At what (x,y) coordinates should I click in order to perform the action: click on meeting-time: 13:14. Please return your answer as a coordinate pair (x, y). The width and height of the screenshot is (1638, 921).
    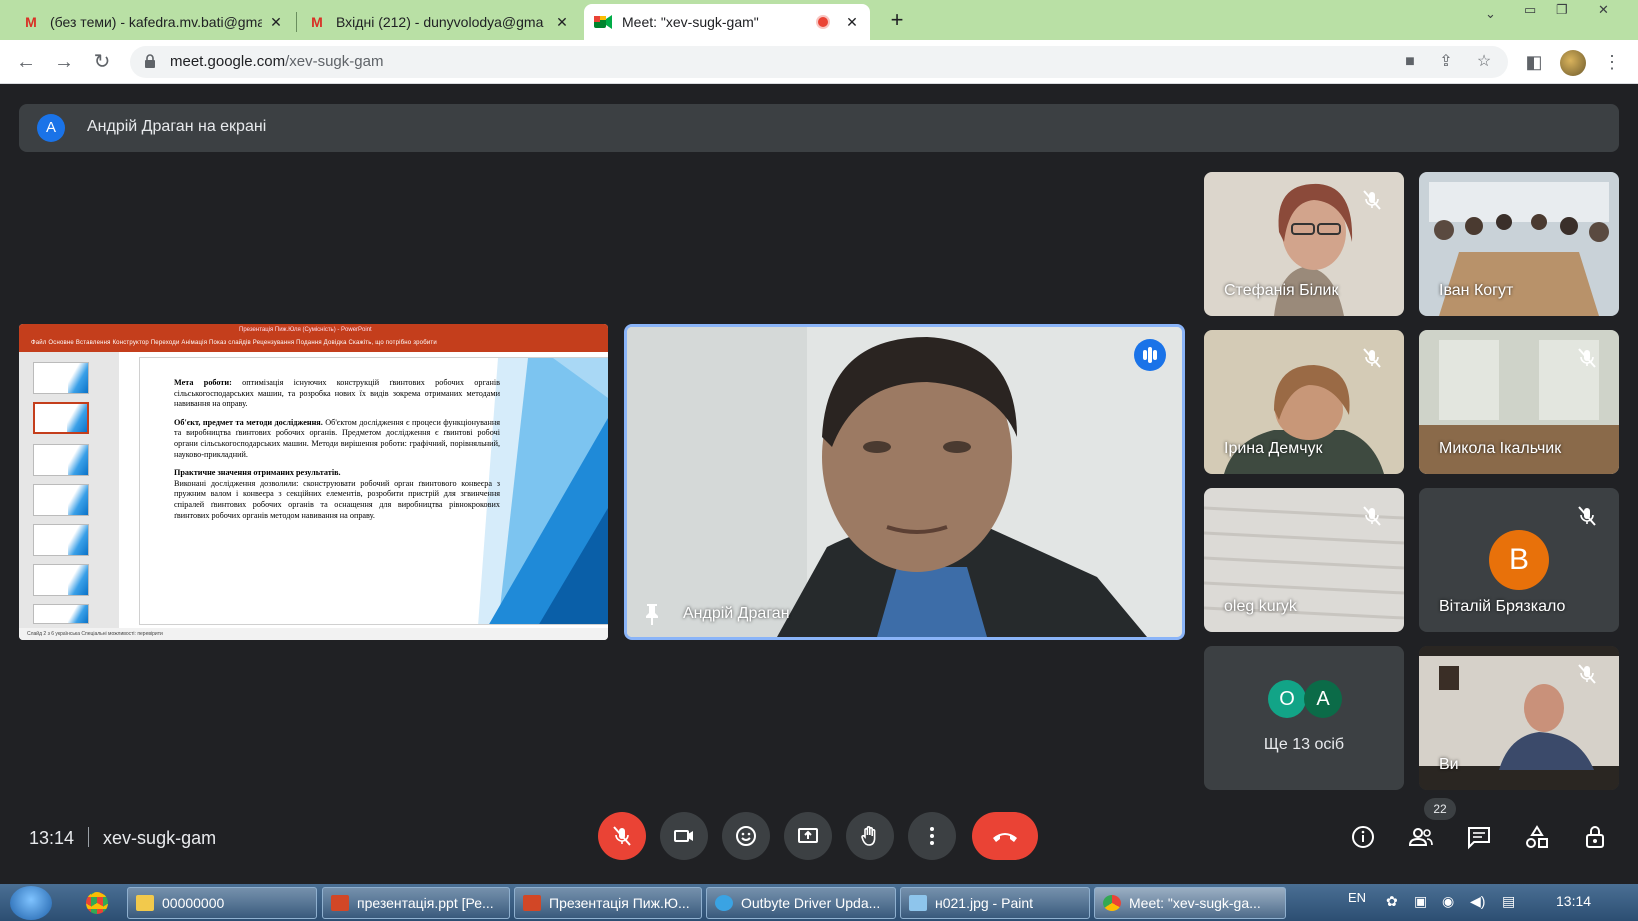
    Looking at the image, I should click on (52, 838).